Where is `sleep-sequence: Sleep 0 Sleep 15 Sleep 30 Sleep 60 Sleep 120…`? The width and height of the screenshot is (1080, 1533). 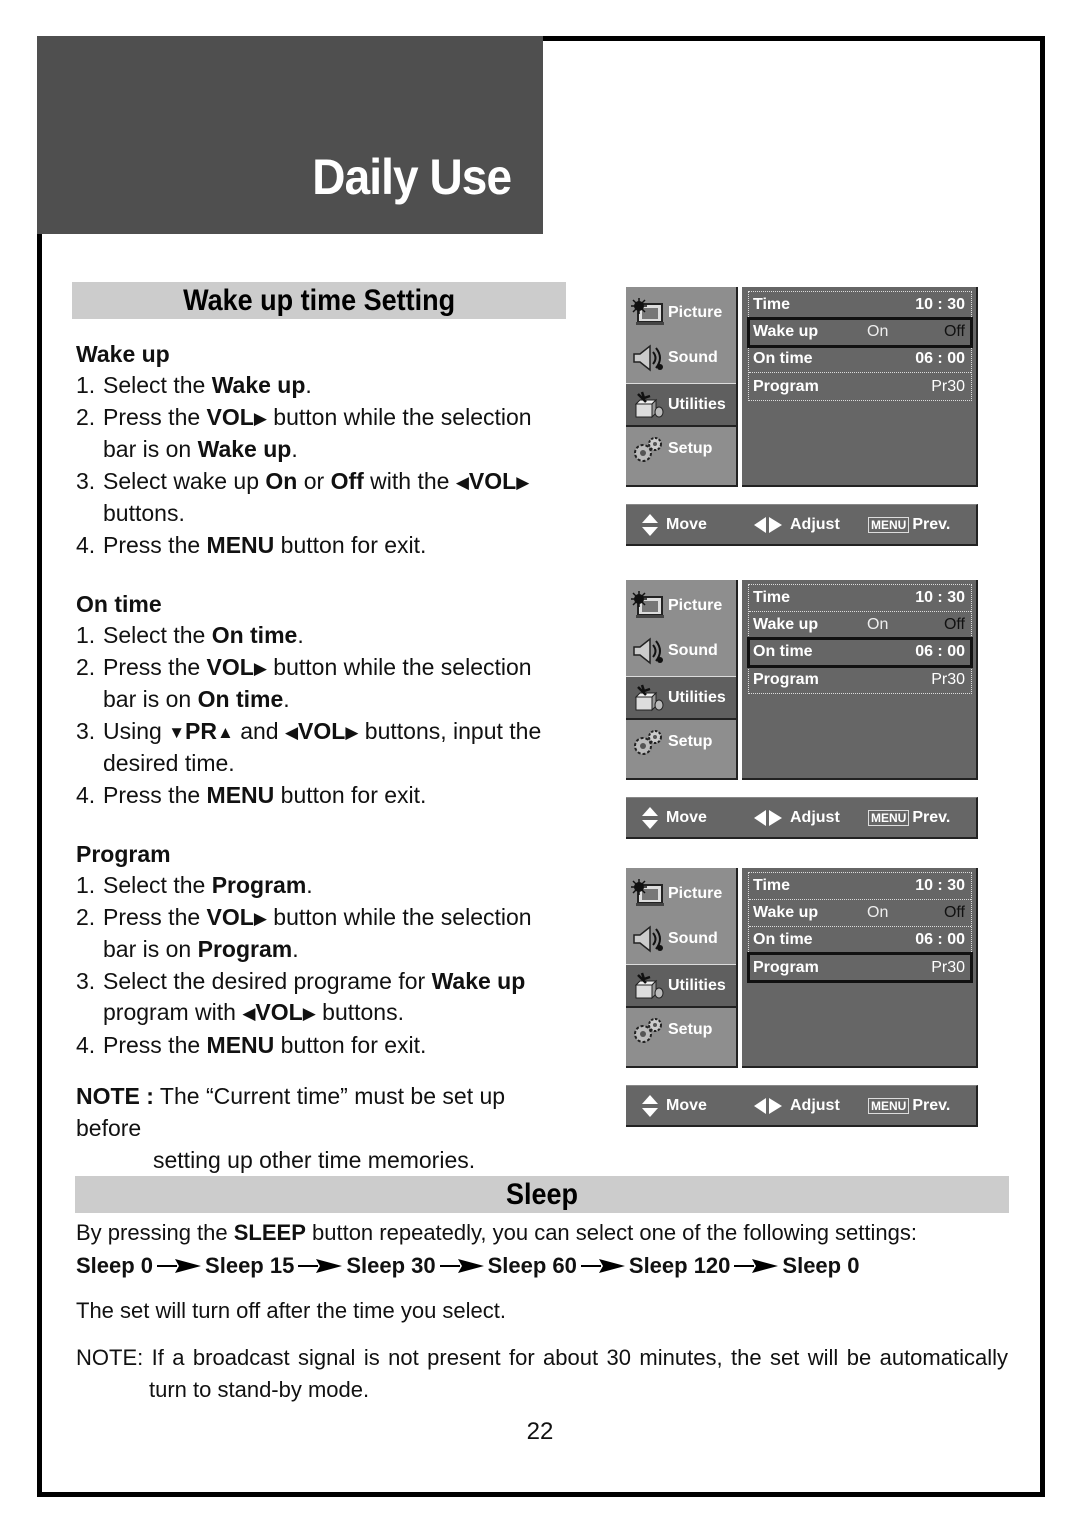
sleep-sequence: Sleep 0 Sleep 15 Sleep 30 Sleep 60 Sleep 120… is located at coordinates (546, 1266).